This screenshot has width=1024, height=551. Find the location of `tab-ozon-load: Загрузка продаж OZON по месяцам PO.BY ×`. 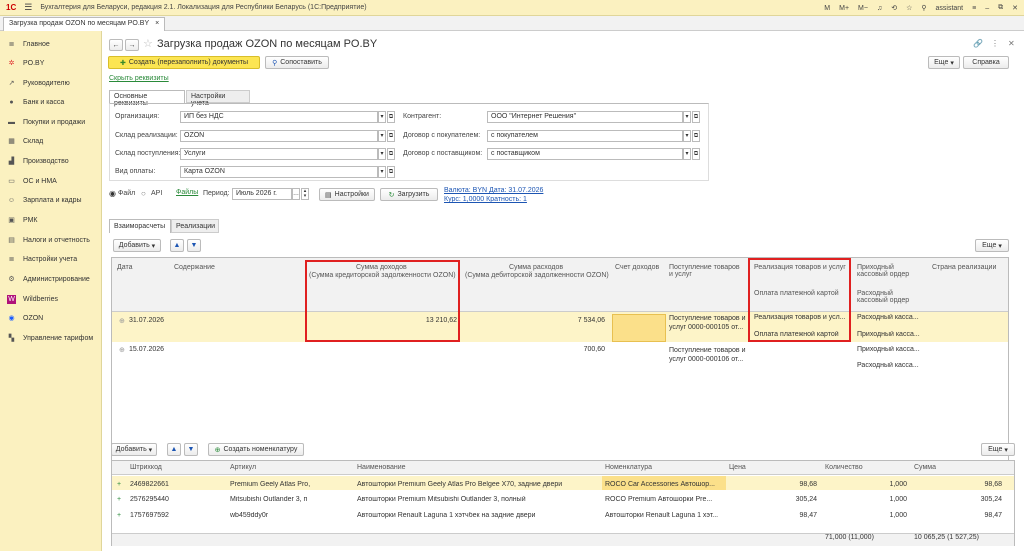

tab-ozon-load: Загрузка продаж OZON по месяцам PO.BY × is located at coordinates (84, 24).